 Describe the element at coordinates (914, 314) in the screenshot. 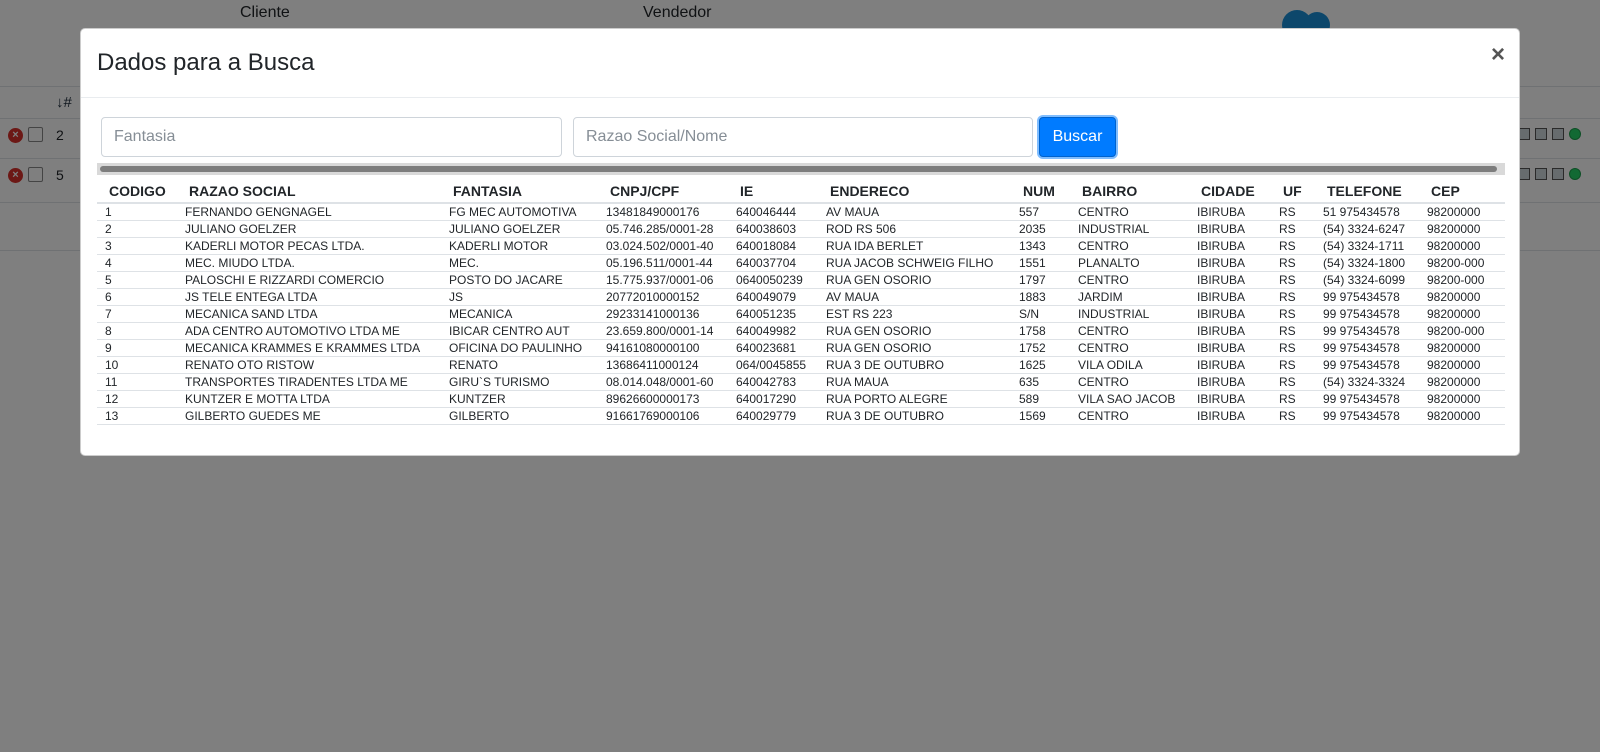

I see `cell-endereco: EST RS 223` at that location.